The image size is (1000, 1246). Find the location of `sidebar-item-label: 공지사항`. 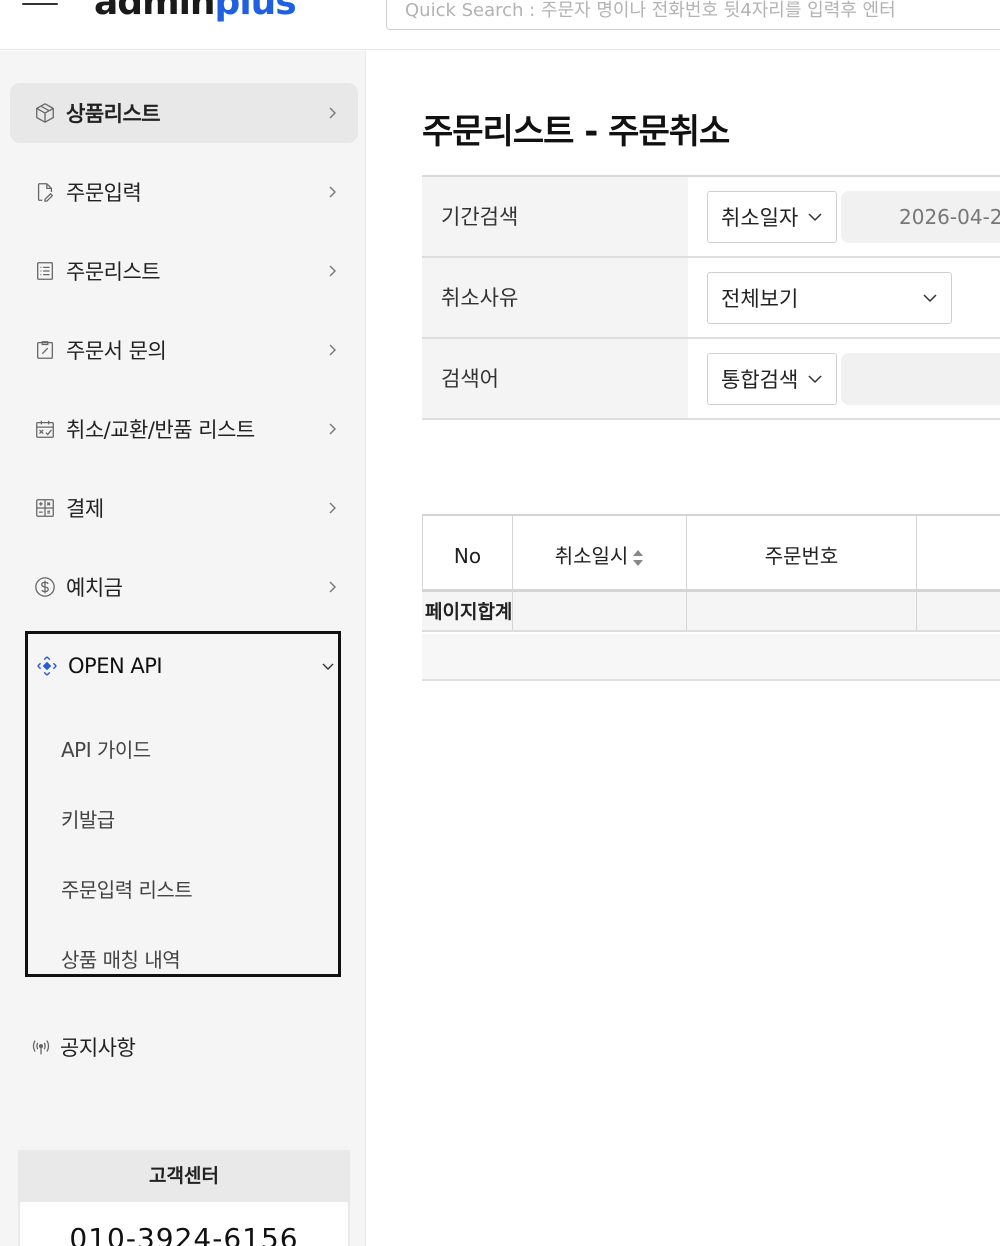

sidebar-item-label: 공지사항 is located at coordinates (98, 1048).